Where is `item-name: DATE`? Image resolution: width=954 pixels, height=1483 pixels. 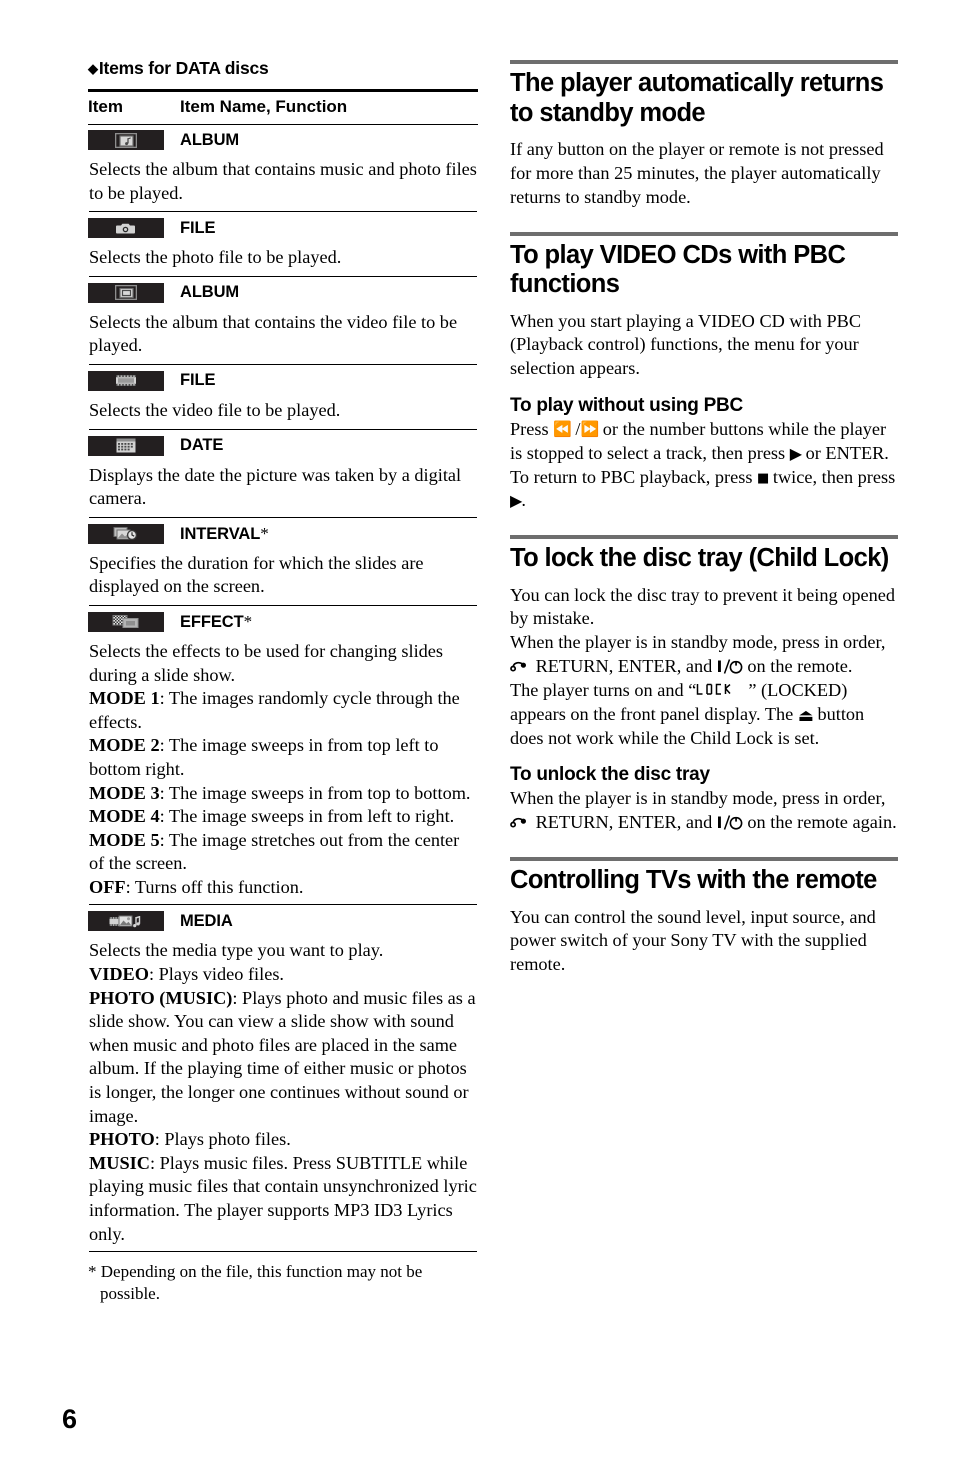
item-name: DATE is located at coordinates (202, 445).